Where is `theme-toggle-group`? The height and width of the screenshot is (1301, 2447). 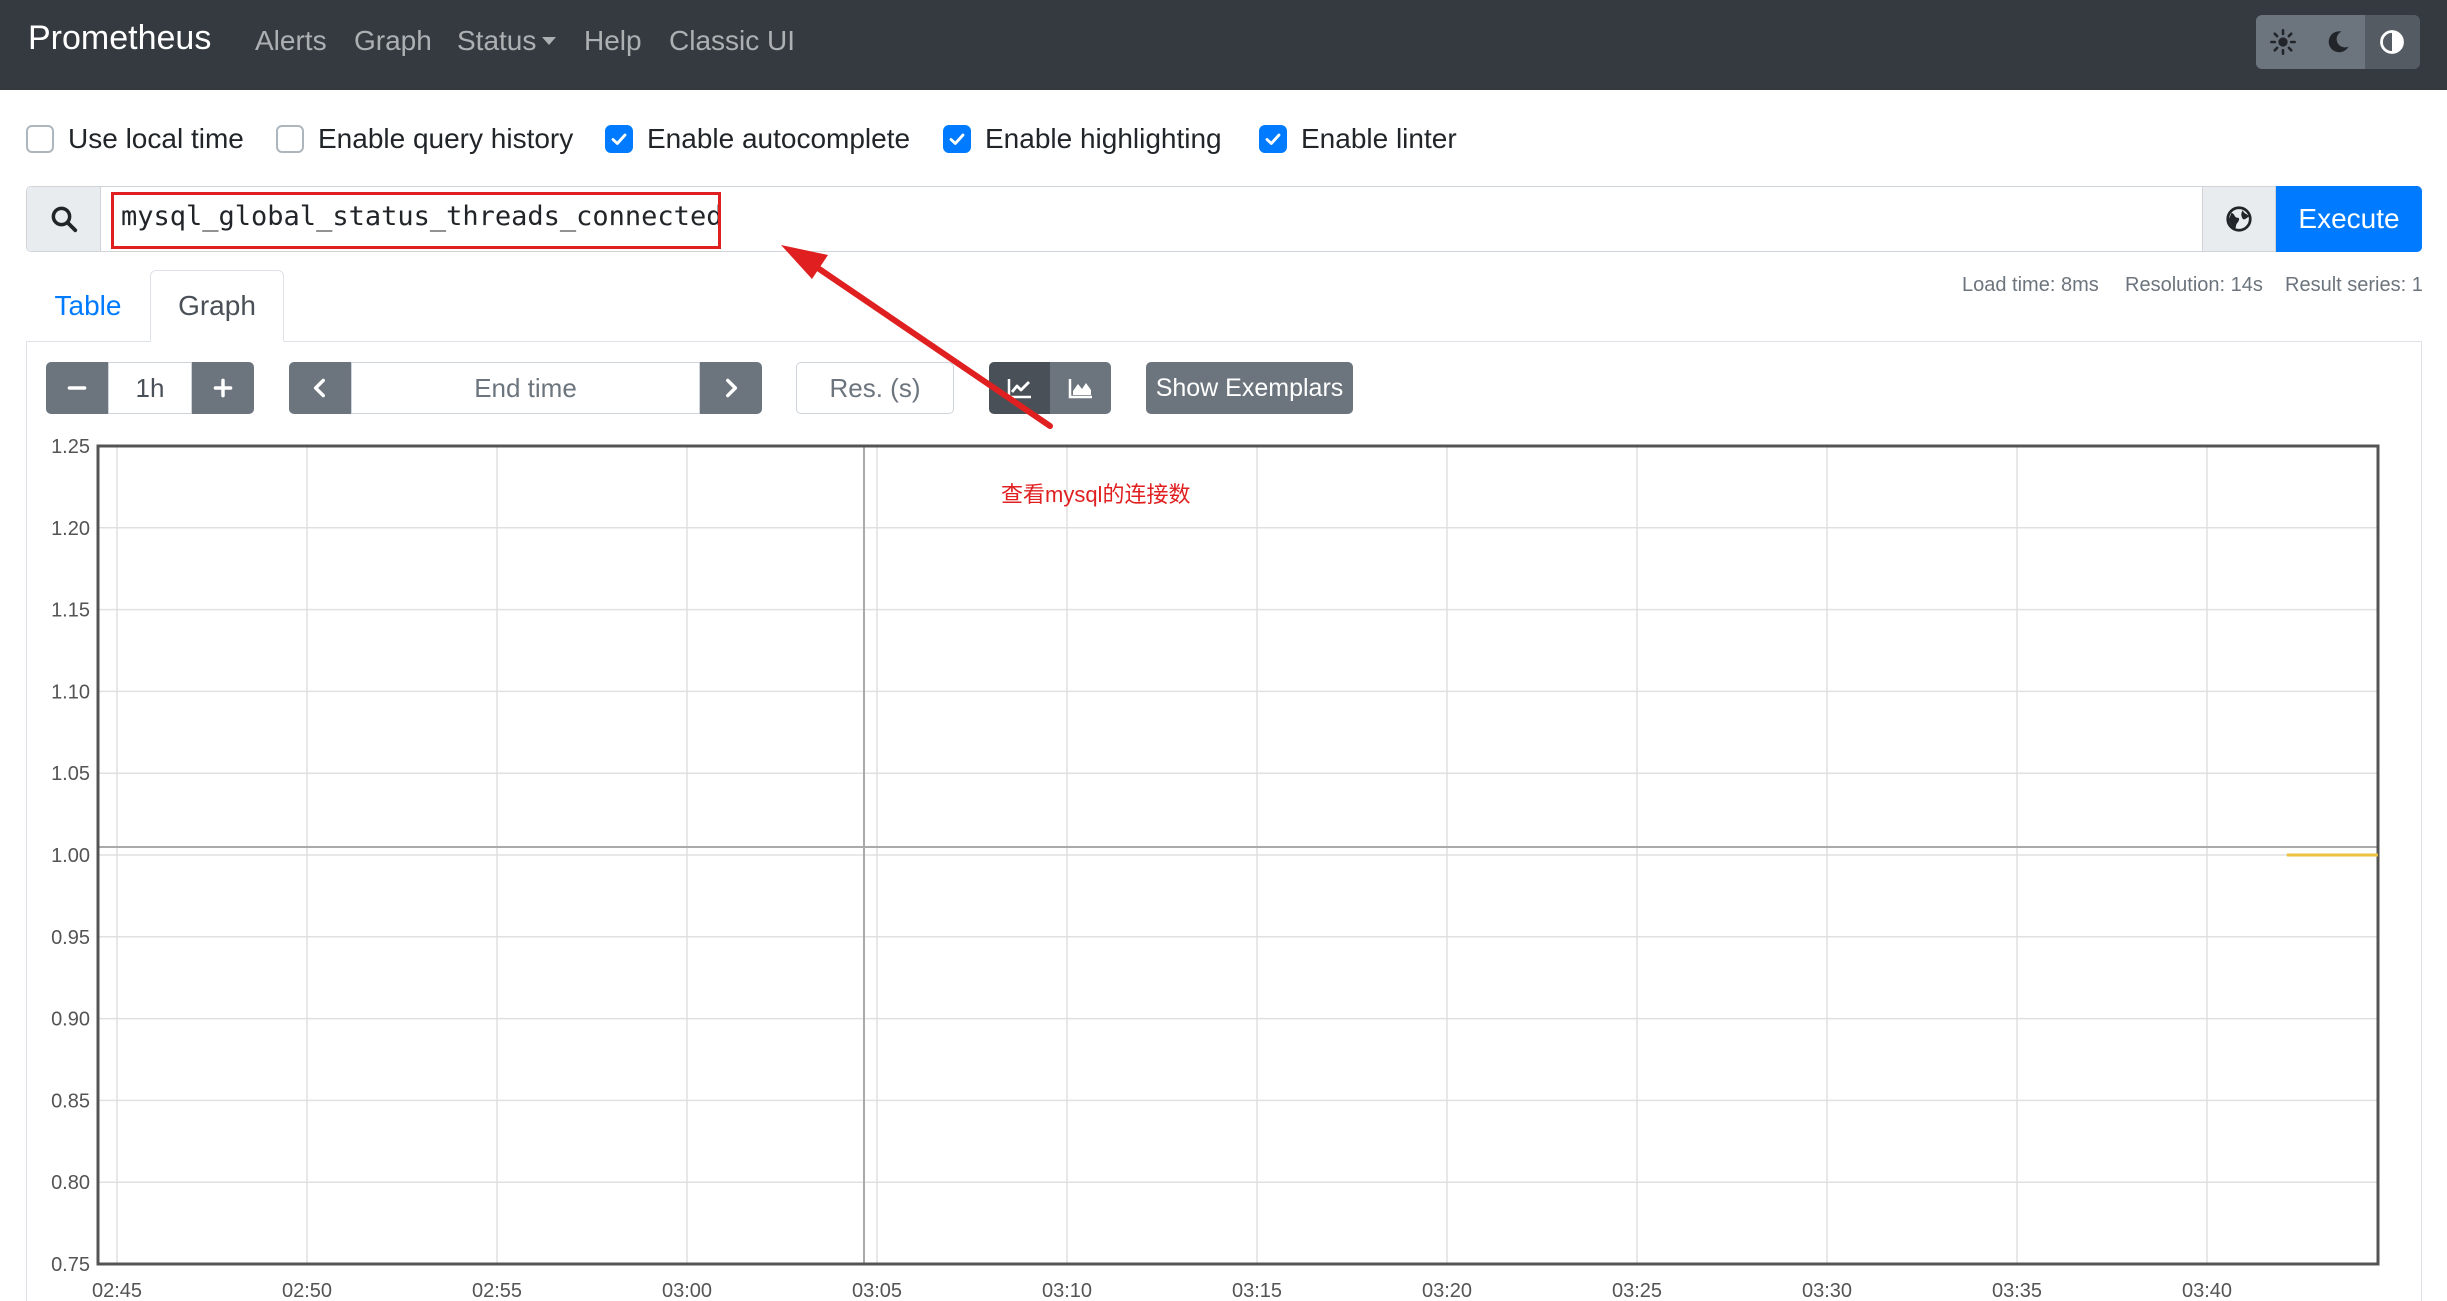 theme-toggle-group is located at coordinates (2338, 42).